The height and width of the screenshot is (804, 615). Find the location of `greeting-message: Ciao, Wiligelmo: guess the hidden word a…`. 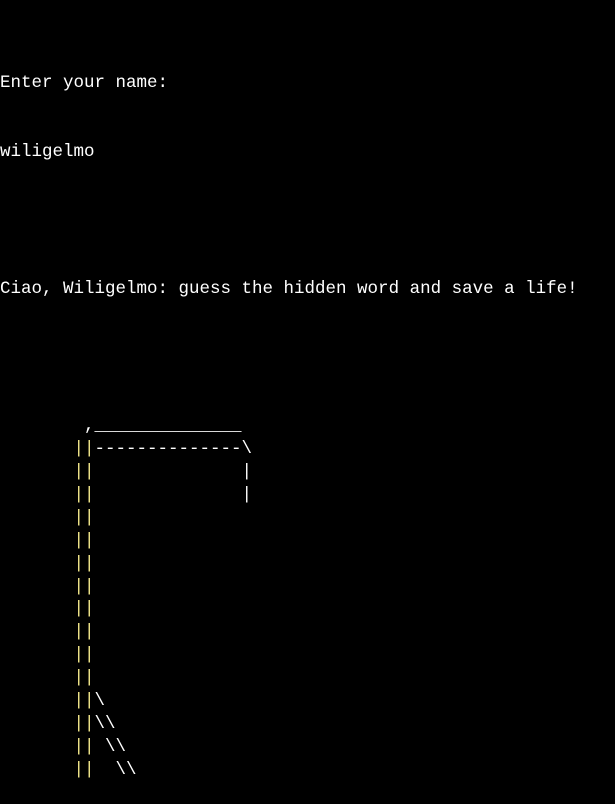

greeting-message: Ciao, Wiligelmo: guess the hidden word a… is located at coordinates (289, 288).